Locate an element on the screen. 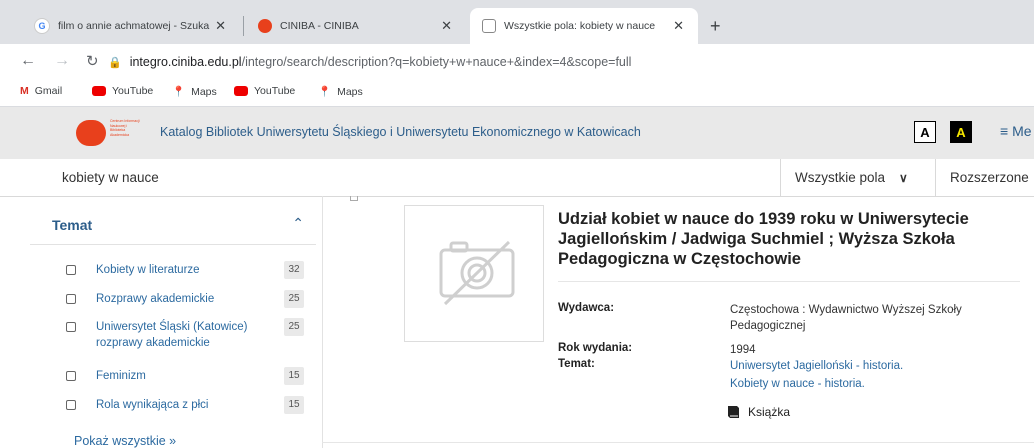  reload-icon: ↻ is located at coordinates (92, 61).